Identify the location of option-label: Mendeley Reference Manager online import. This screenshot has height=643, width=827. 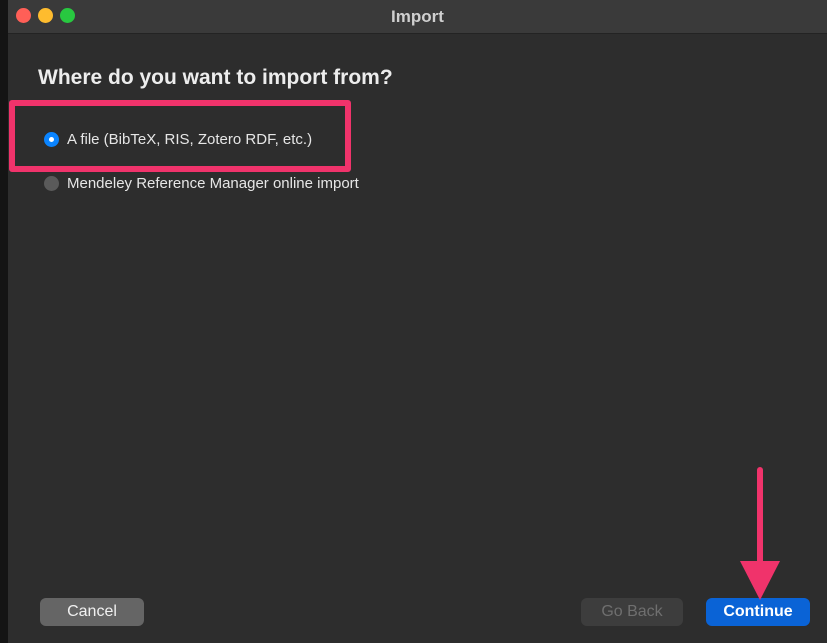
(213, 183).